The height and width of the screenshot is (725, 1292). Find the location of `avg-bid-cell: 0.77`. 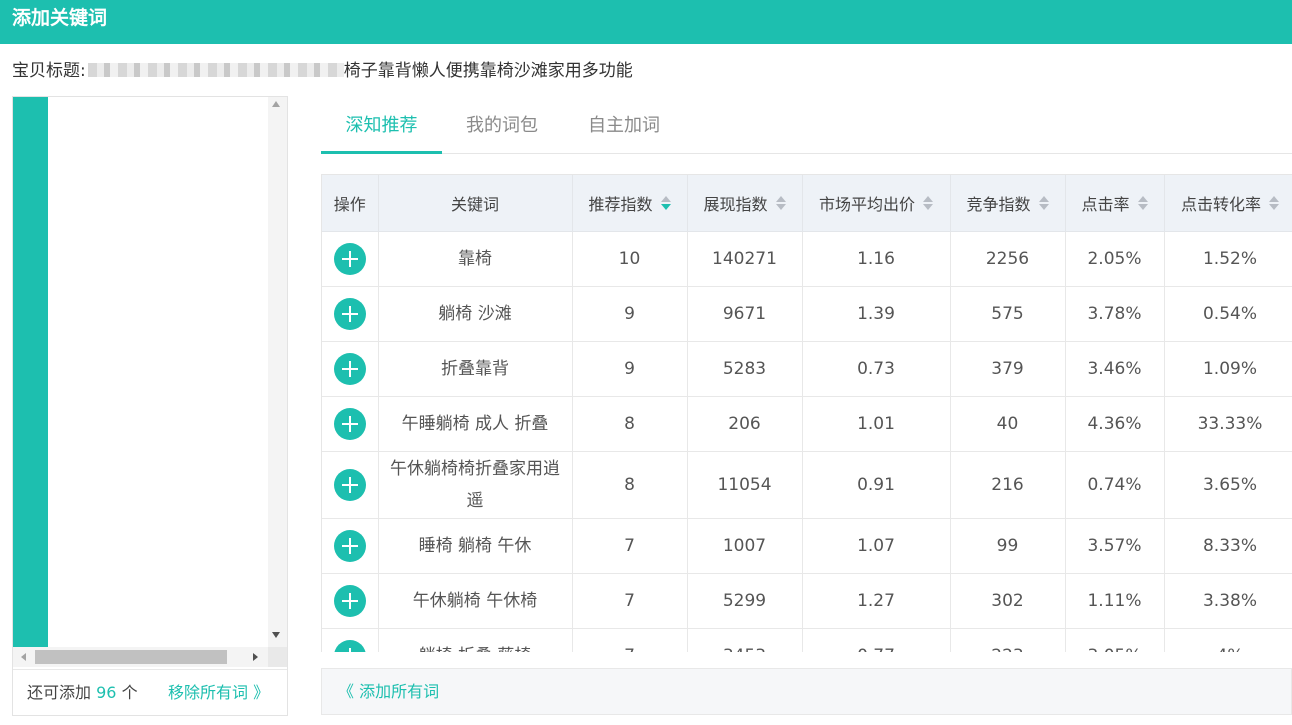

avg-bid-cell: 0.77 is located at coordinates (876, 640).